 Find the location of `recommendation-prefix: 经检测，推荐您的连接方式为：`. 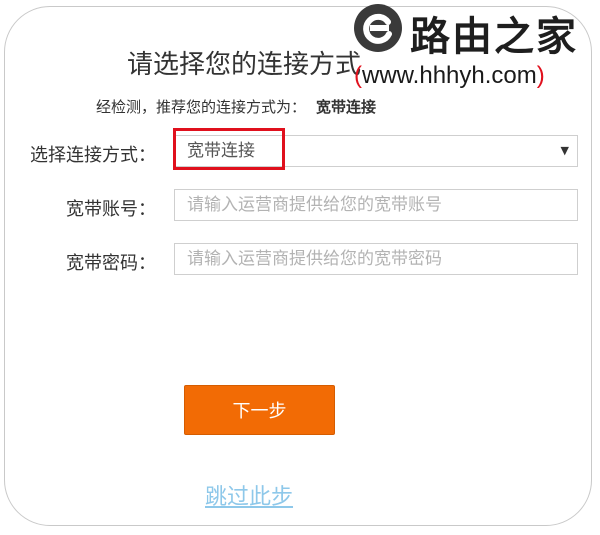

recommendation-prefix: 经检测，推荐您的连接方式为： is located at coordinates (201, 107).